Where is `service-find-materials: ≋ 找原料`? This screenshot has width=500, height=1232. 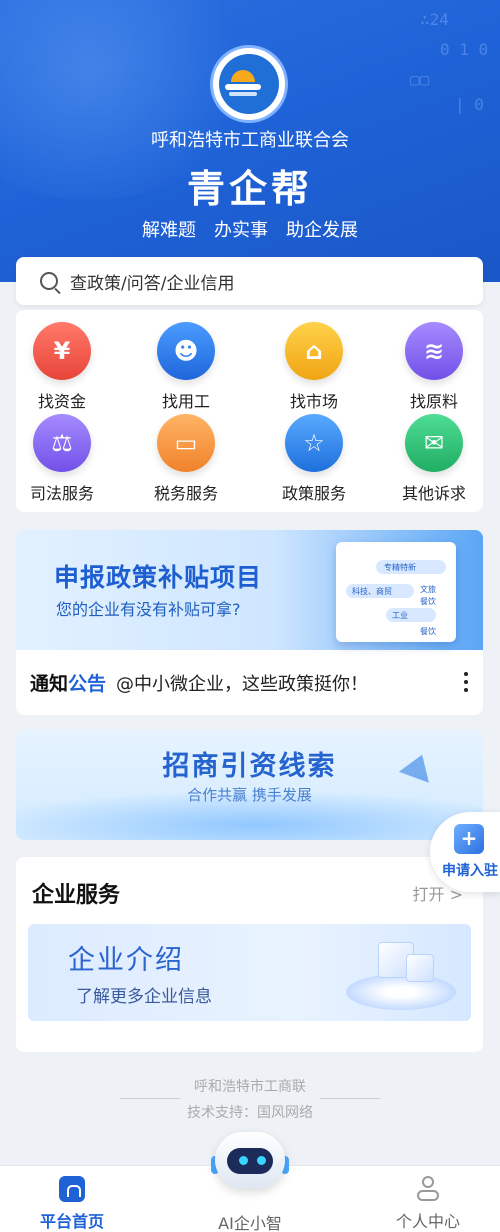
service-find-materials: ≋ 找原料 is located at coordinates (434, 367).